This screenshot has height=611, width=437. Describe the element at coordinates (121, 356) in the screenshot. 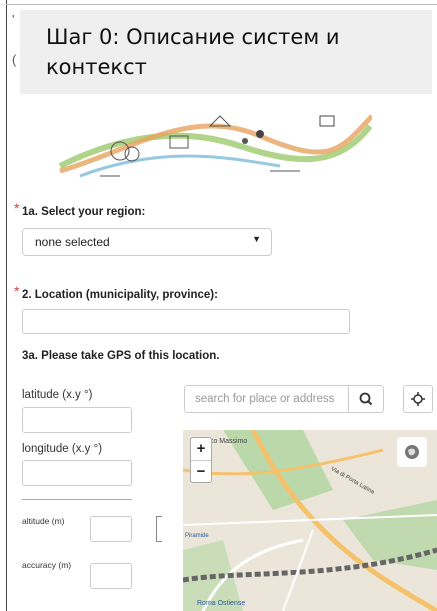

I see `gps-label: 3a. Please take GPS of this location.` at that location.